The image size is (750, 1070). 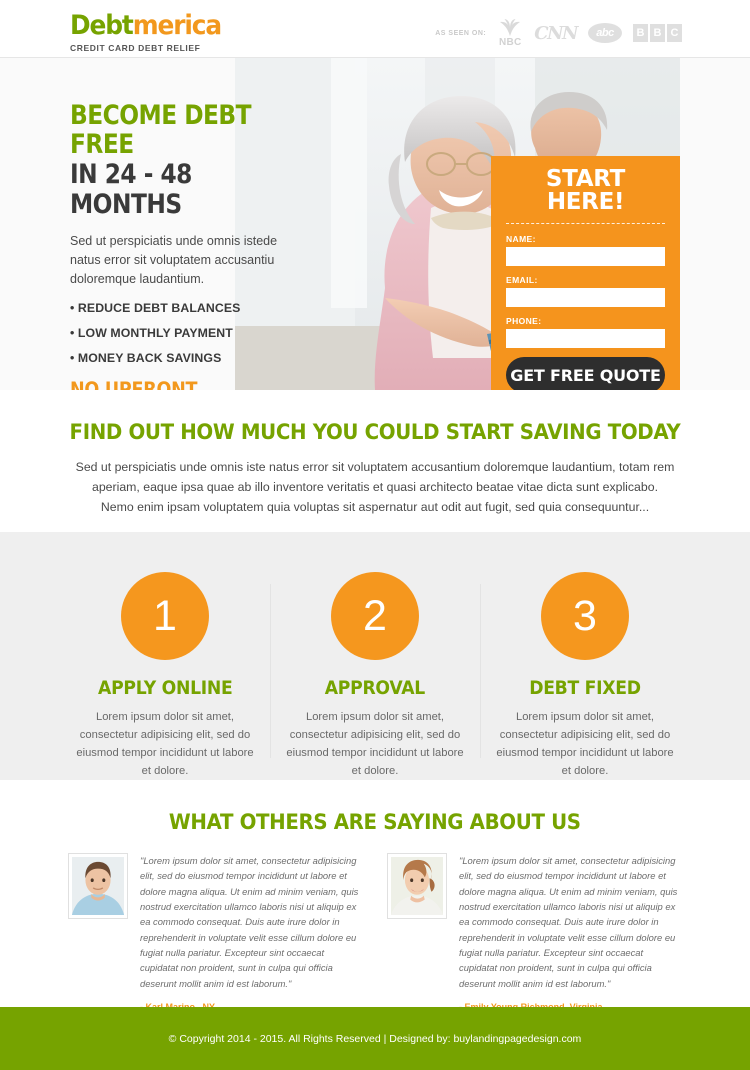 I want to click on logo-wordmark: Debtmerica, so click(x=146, y=25).